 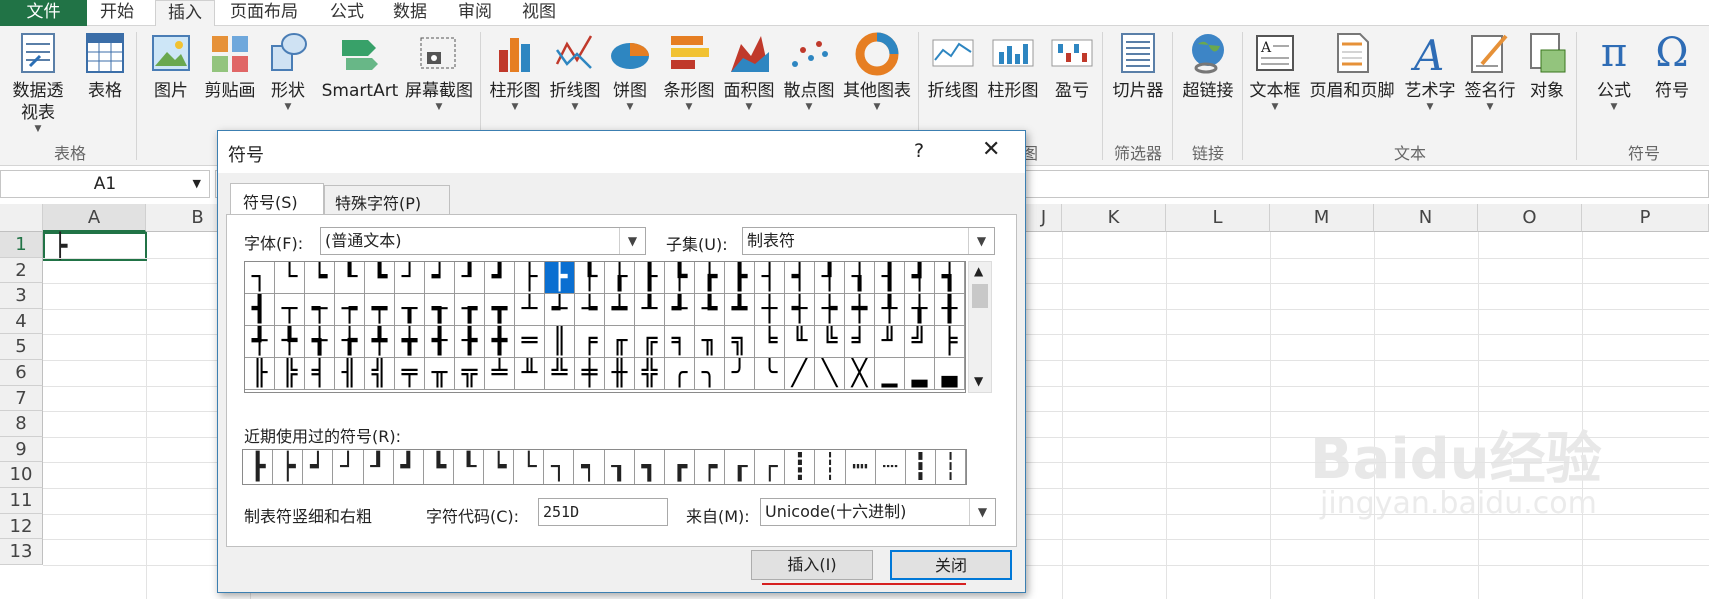 What do you see at coordinates (770, 374) in the screenshot?
I see `symbol-cell: ╰` at bounding box center [770, 374].